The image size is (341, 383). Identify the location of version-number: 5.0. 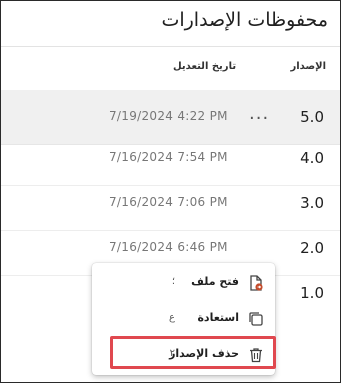
(312, 117).